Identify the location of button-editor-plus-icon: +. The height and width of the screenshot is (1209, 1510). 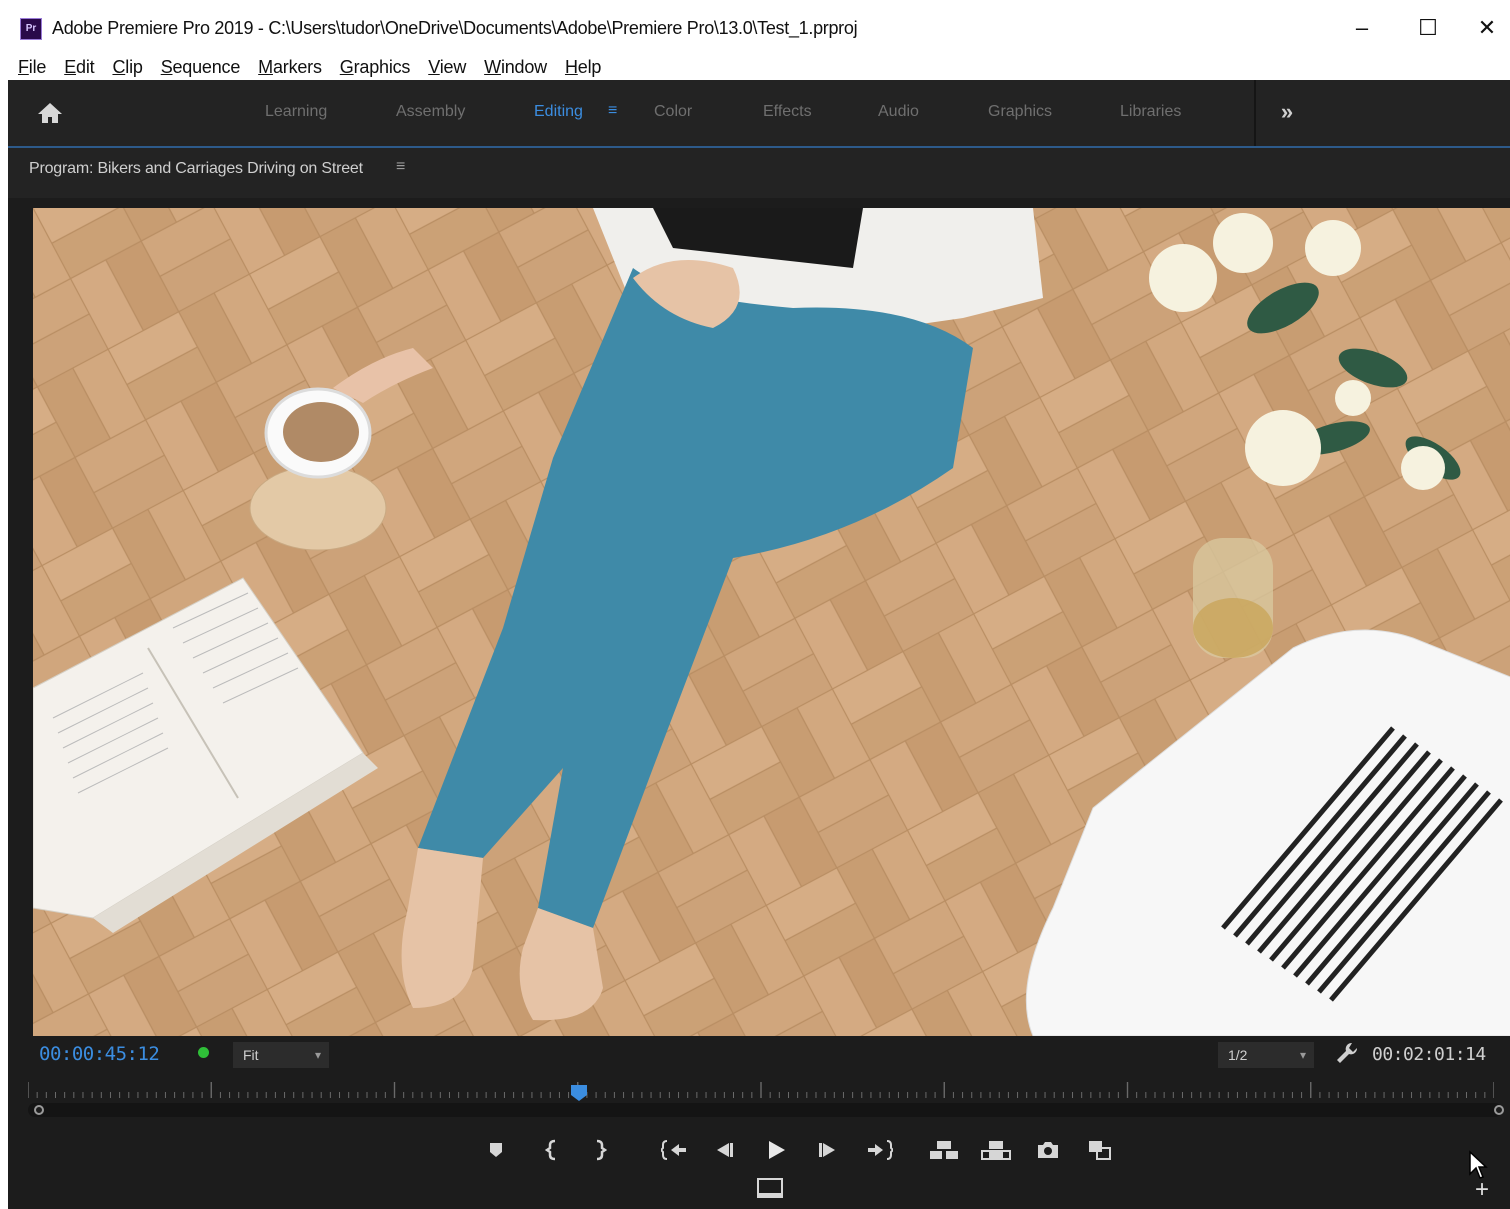
(1482, 1190).